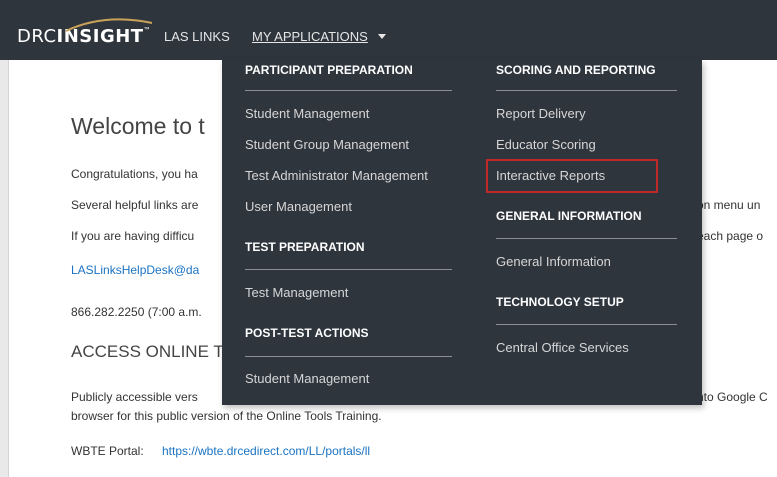 The image size is (777, 477). Describe the element at coordinates (310, 36) in the screenshot. I see `nav-my-applications: MY APPLICATIONS` at that location.